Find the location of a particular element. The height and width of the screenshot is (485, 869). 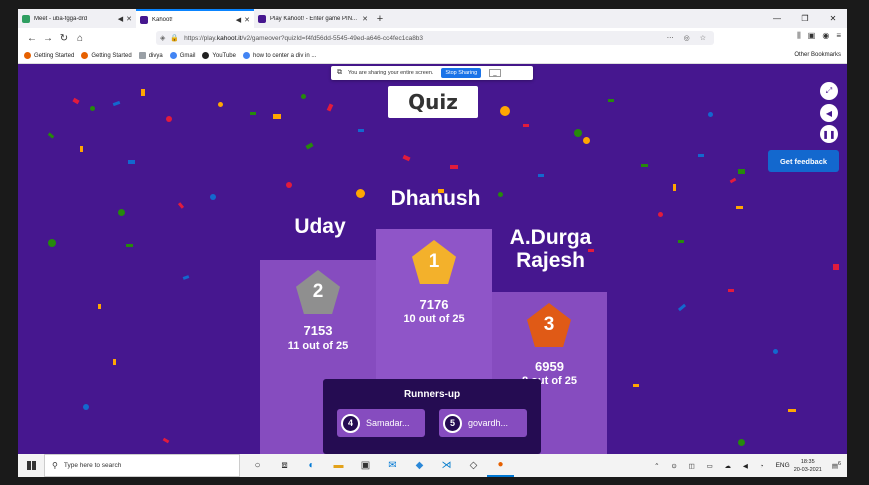

tab-kahoot: Kahoot! ◀ ✕ is located at coordinates (195, 18).